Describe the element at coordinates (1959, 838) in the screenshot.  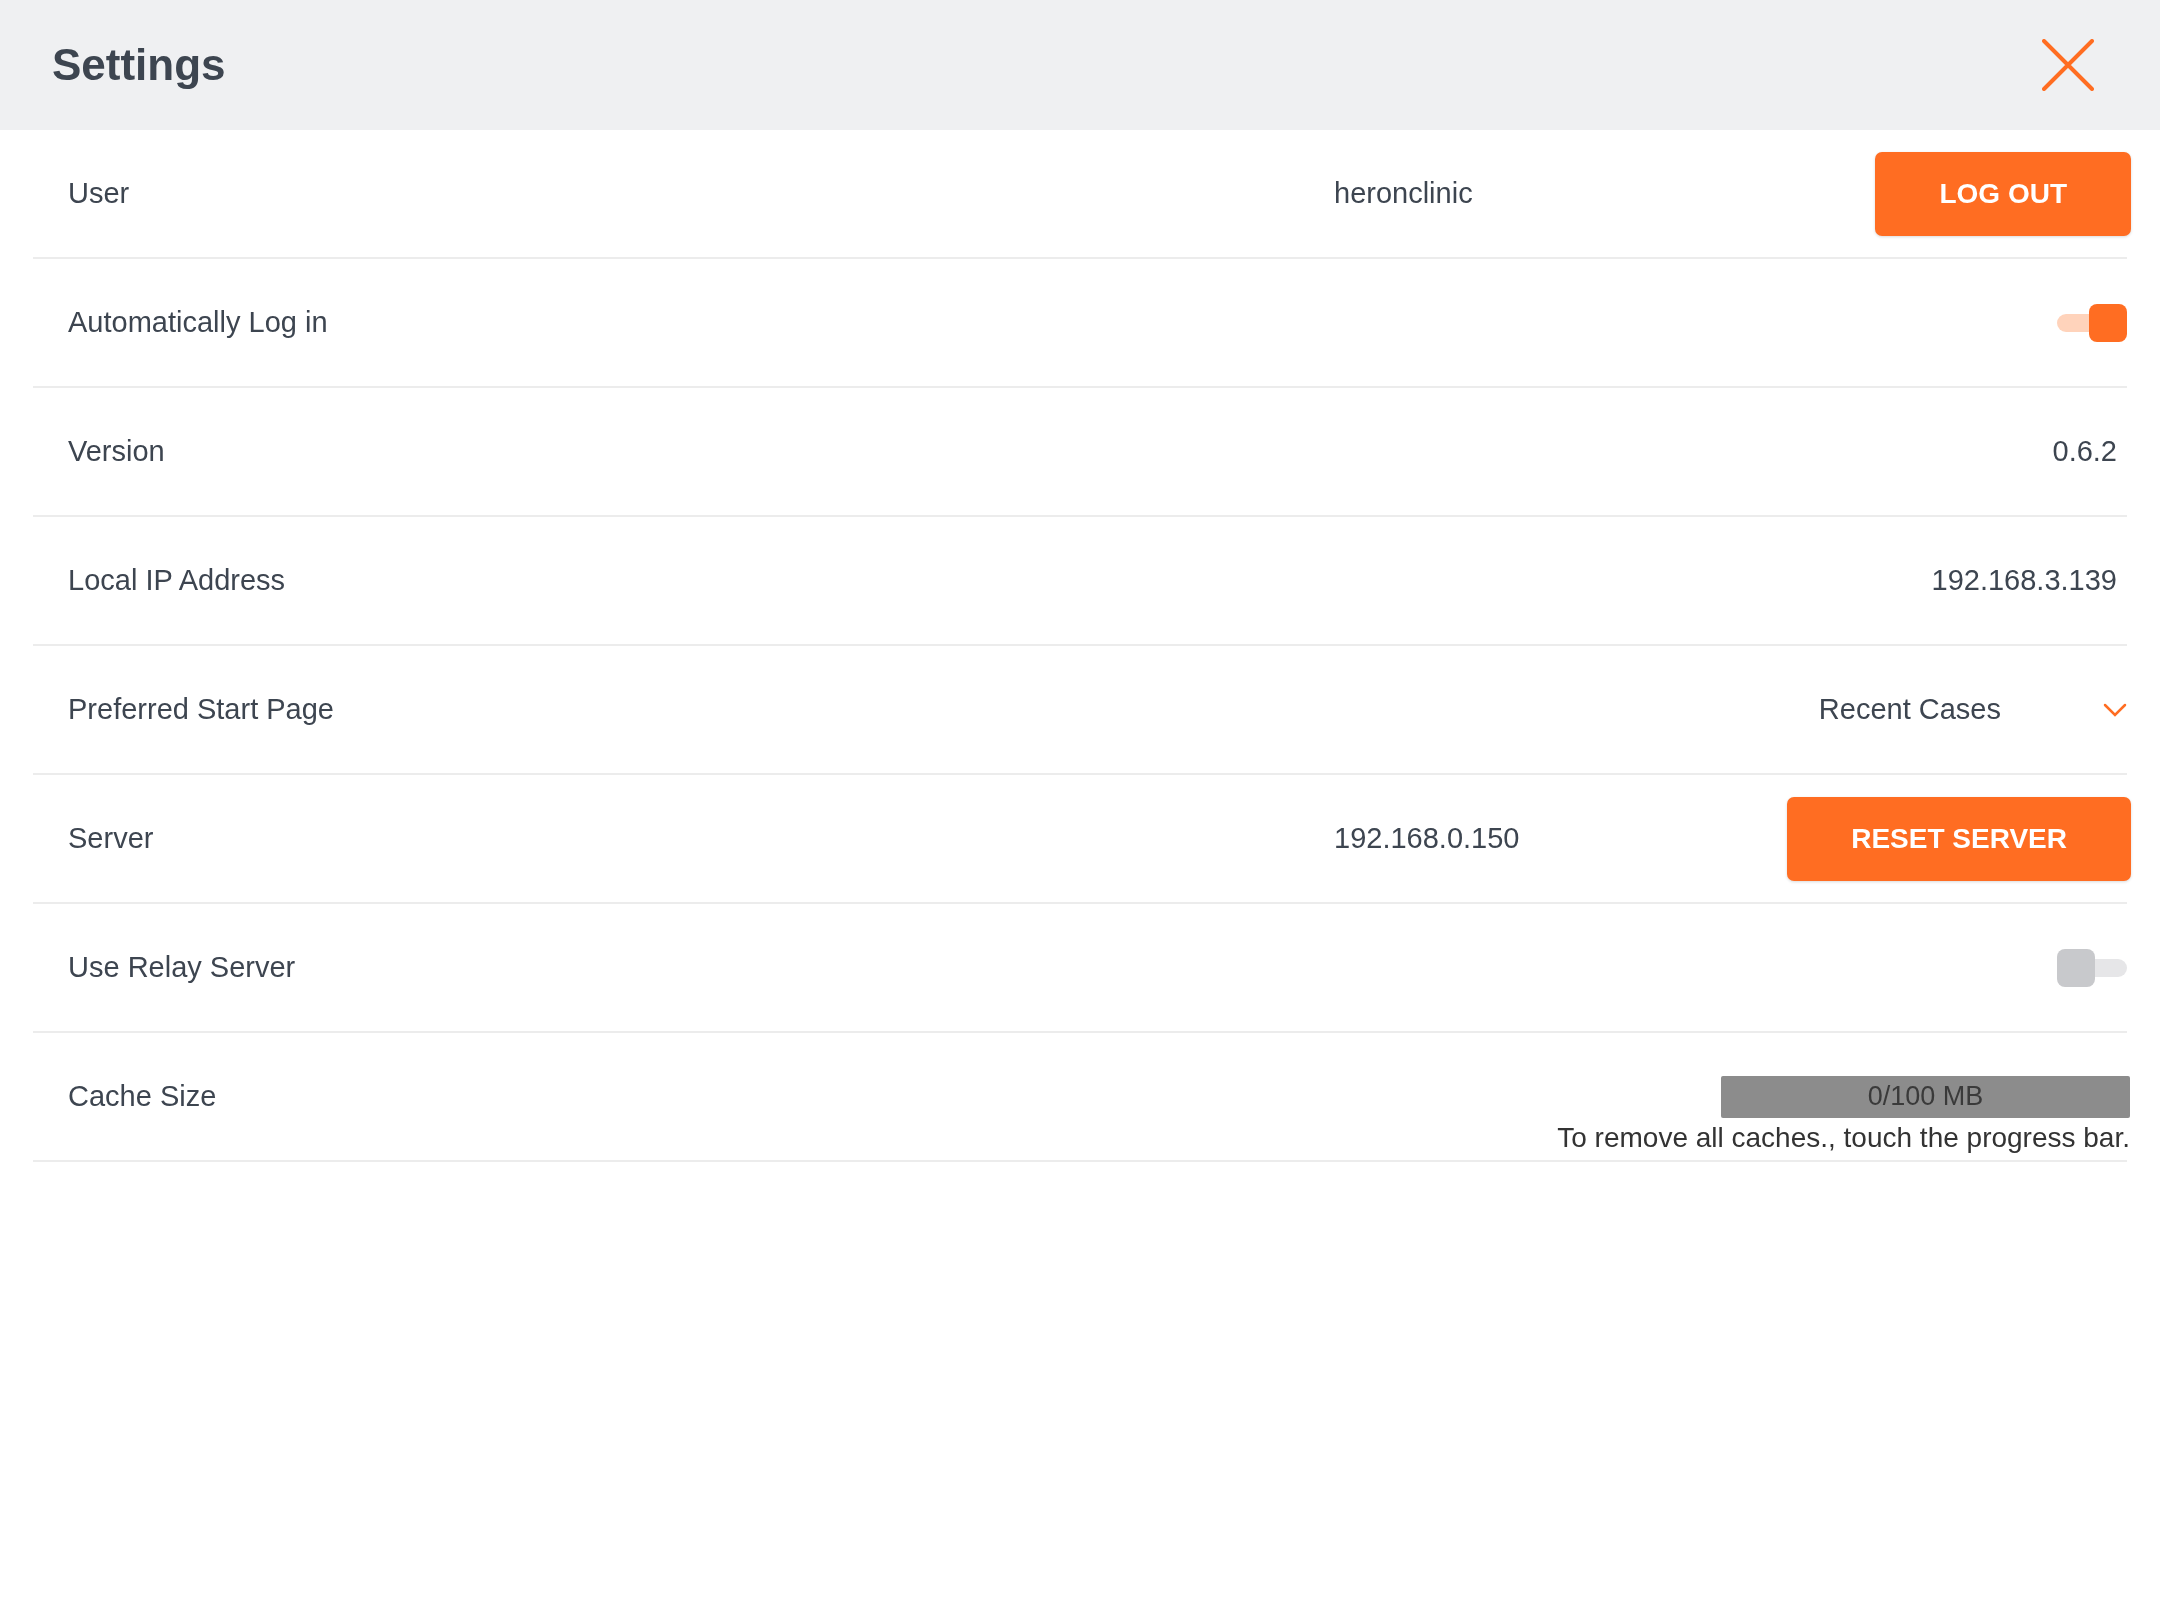
I see `action-button: RESET SERVER` at that location.